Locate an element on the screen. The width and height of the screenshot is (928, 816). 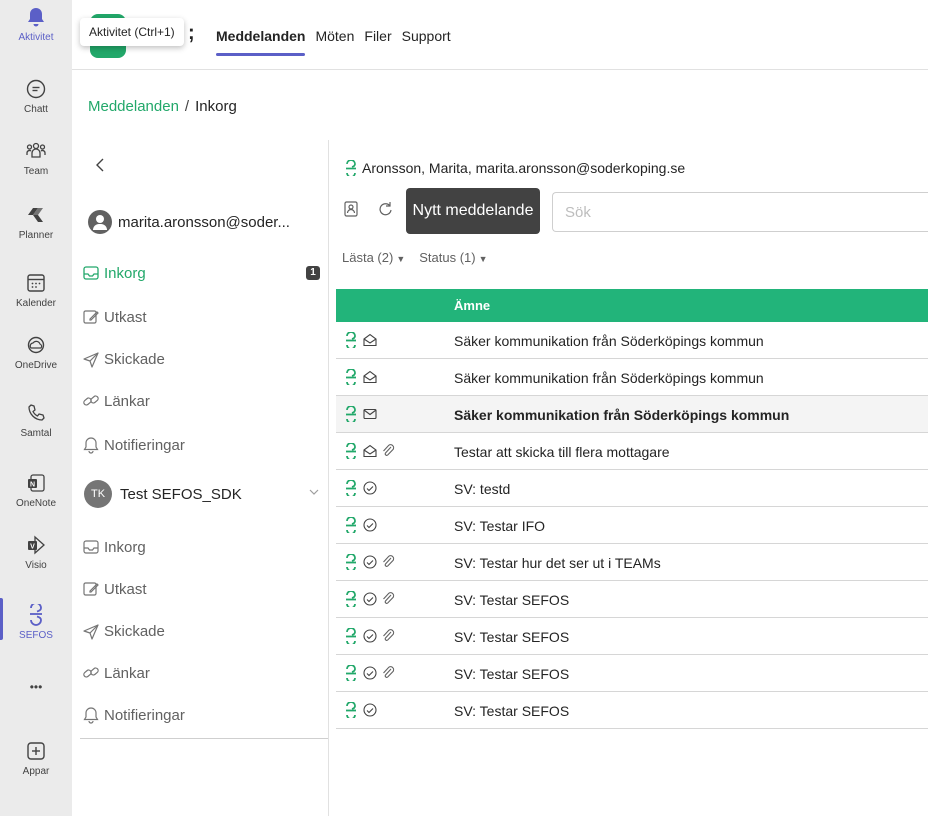
row-subject: SV: Testar hur det ser ut i TEAMs is located at coordinates (557, 563).